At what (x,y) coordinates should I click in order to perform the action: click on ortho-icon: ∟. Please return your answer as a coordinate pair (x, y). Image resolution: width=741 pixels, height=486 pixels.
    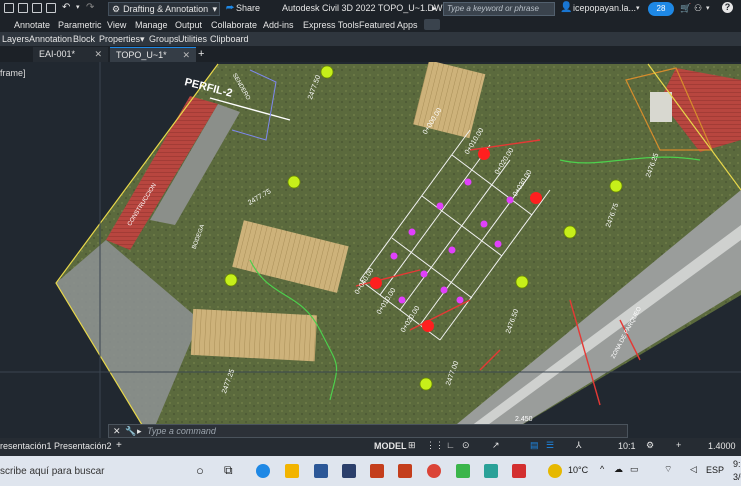
    Looking at the image, I should click on (450, 445).